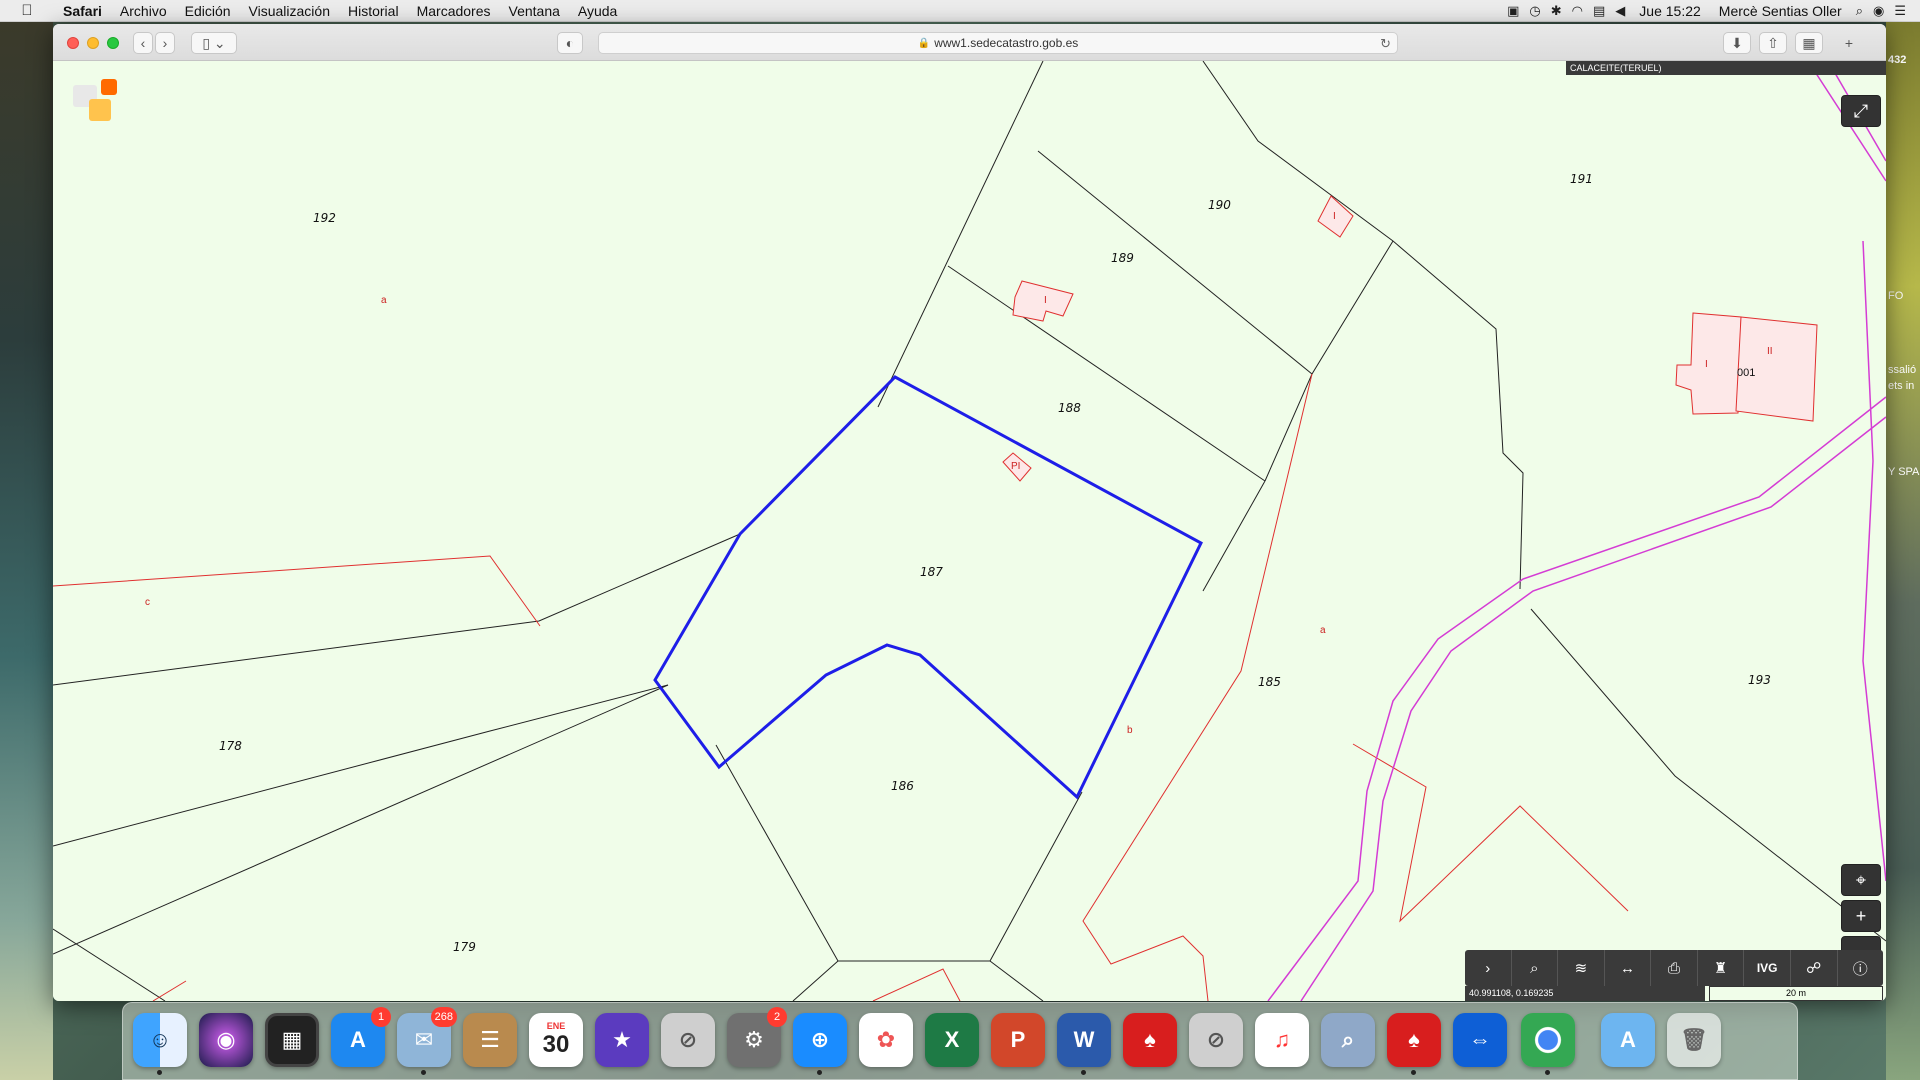 This screenshot has height=1080, width=1920. What do you see at coordinates (1534, 11) in the screenshot?
I see `time-machine-icon: ◷` at bounding box center [1534, 11].